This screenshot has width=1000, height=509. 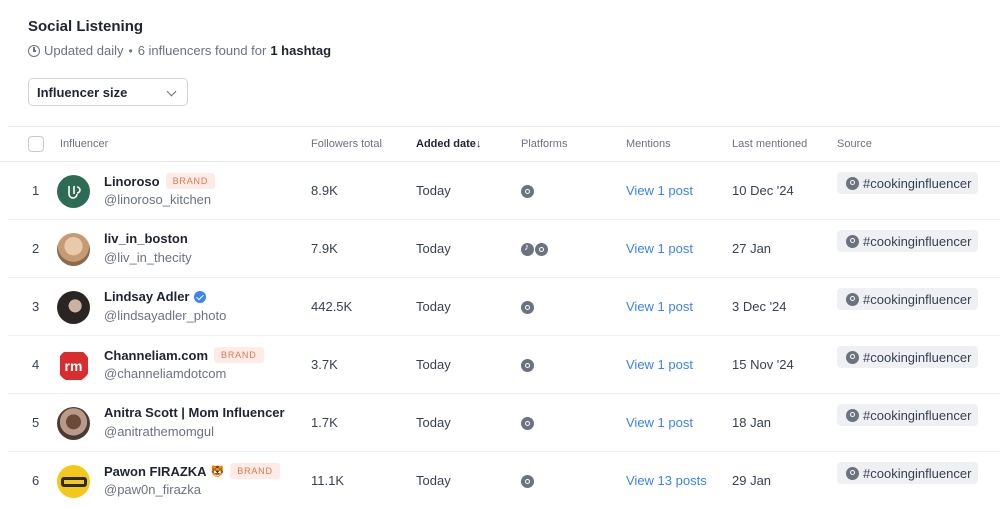 What do you see at coordinates (146, 296) in the screenshot?
I see `influencer-name: Lindsay Adler` at bounding box center [146, 296].